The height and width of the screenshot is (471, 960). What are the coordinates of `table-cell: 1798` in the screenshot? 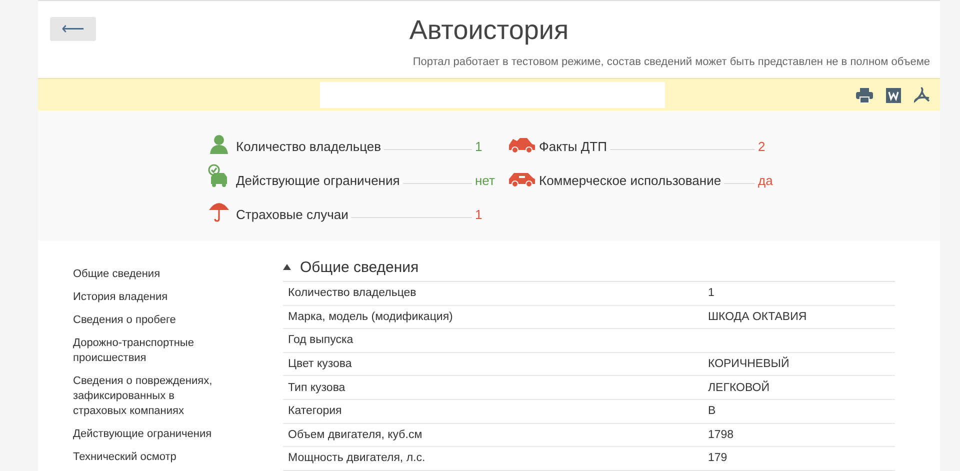 It's located at (721, 434).